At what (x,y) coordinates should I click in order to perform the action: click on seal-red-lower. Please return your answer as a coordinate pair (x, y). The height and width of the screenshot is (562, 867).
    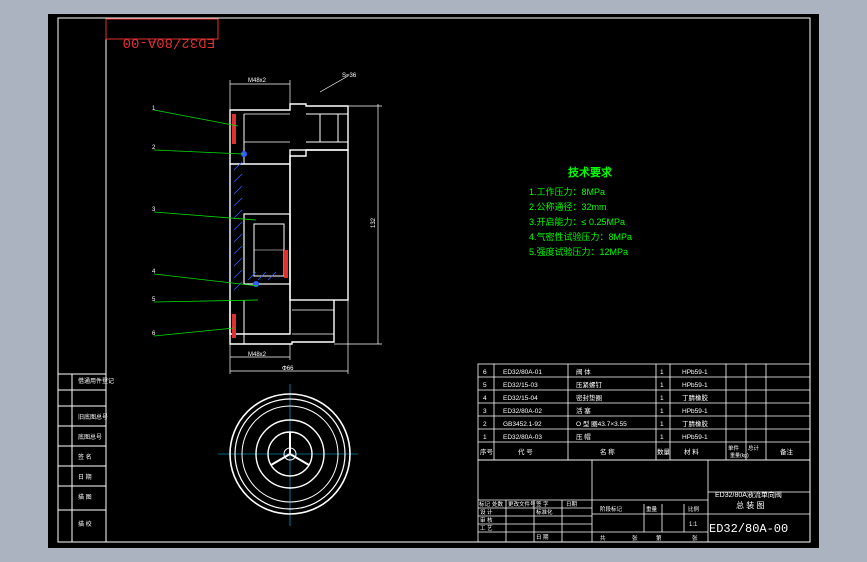
    Looking at the image, I should click on (234, 326).